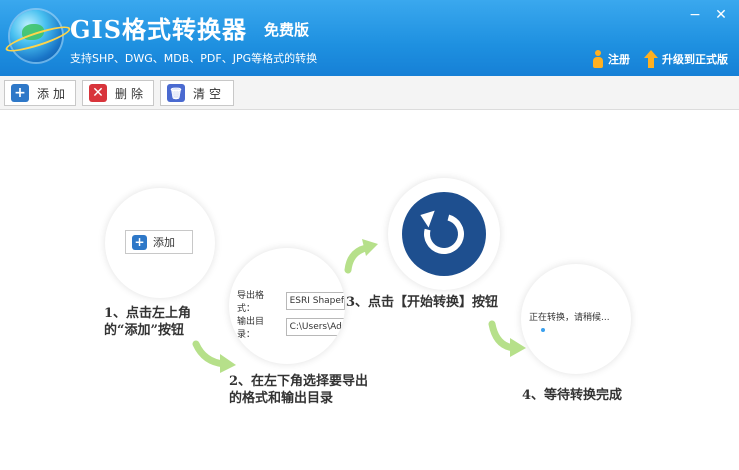 The height and width of the screenshot is (470, 739). I want to click on delete-button: ✕ 删除, so click(118, 93).